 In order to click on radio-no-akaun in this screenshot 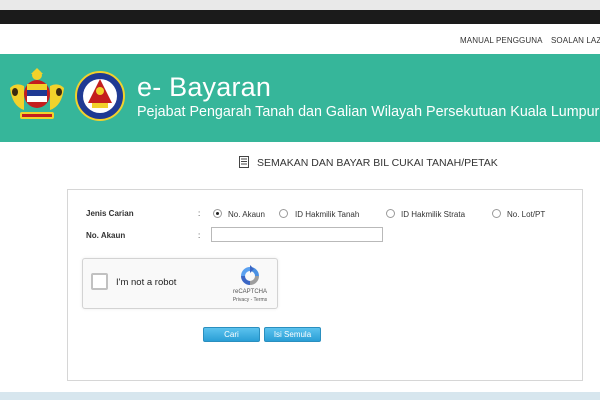, I will do `click(217, 213)`.